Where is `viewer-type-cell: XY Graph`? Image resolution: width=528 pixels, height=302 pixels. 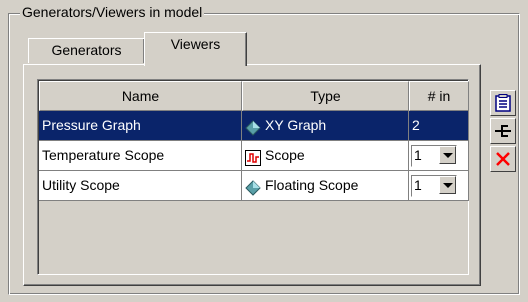 viewer-type-cell: XY Graph is located at coordinates (325, 126).